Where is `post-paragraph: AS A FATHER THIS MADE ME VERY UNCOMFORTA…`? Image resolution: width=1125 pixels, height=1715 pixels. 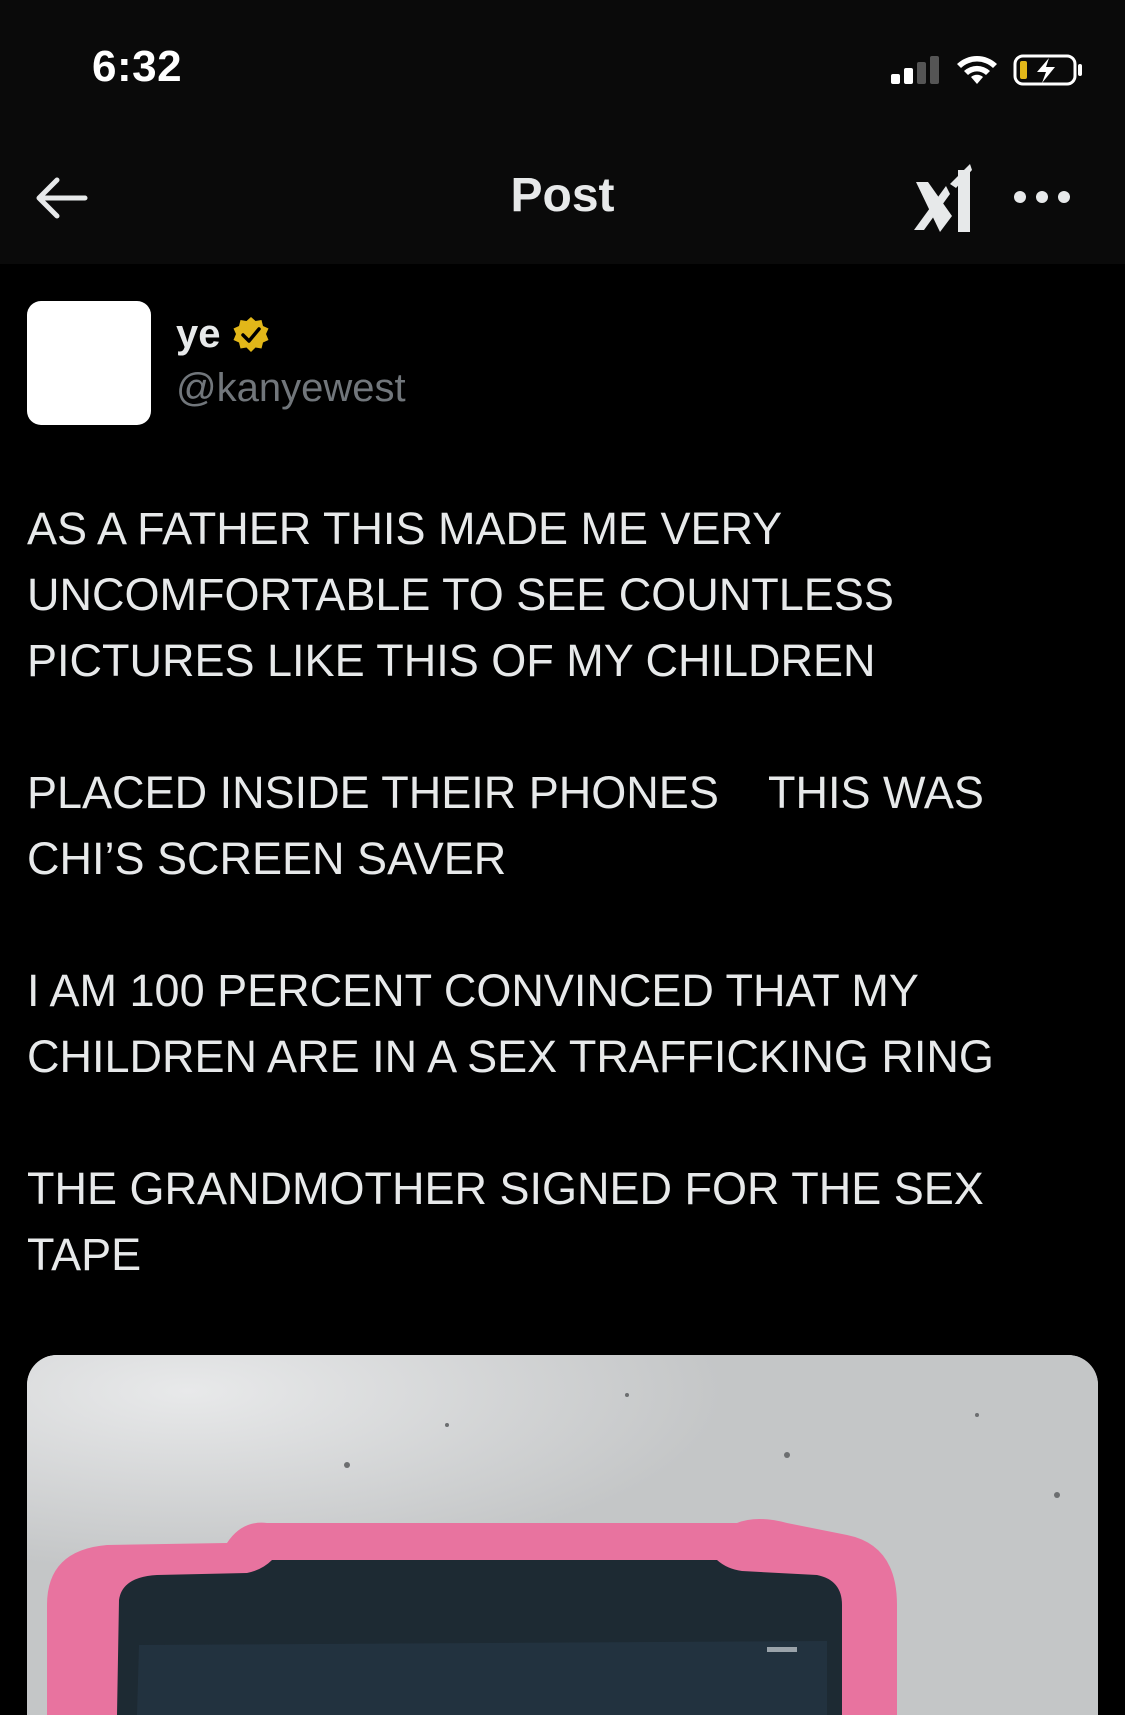
post-paragraph: AS A FATHER THIS MADE ME VERY UNCOMFORTA… is located at coordinates (467, 594).